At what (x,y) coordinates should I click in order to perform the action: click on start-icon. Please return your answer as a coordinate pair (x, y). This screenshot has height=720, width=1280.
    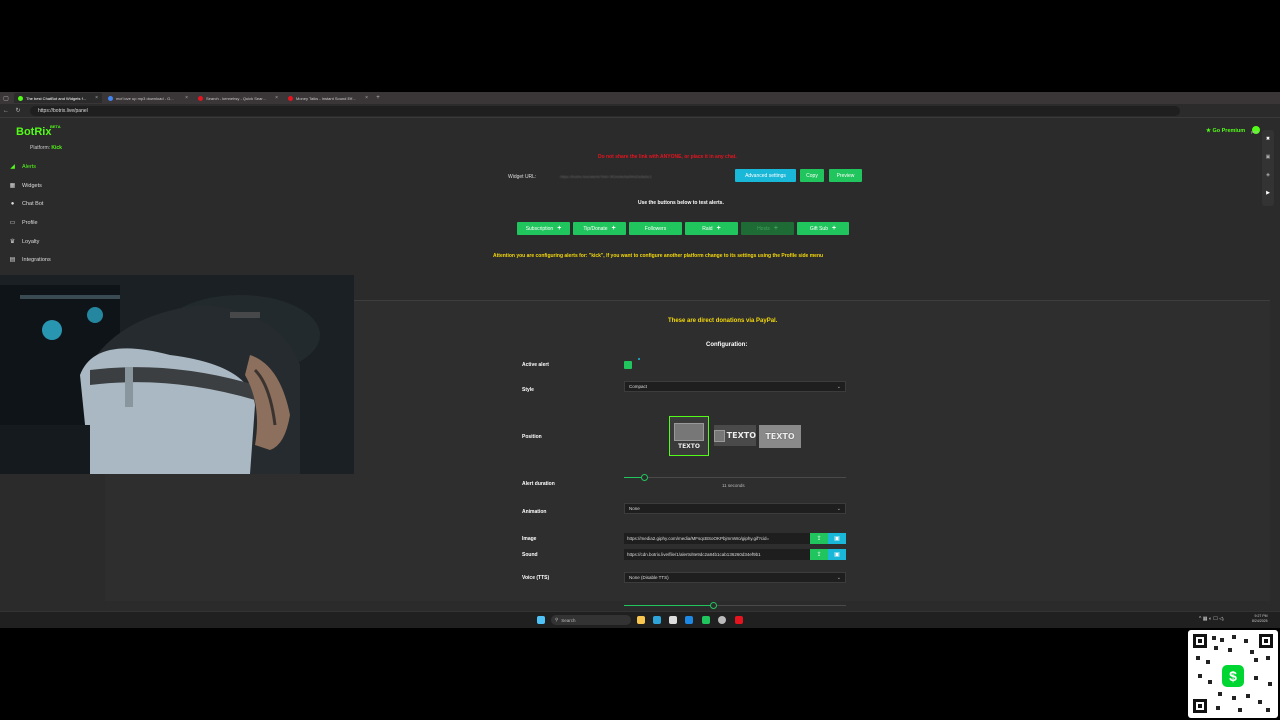
    Looking at the image, I should click on (541, 620).